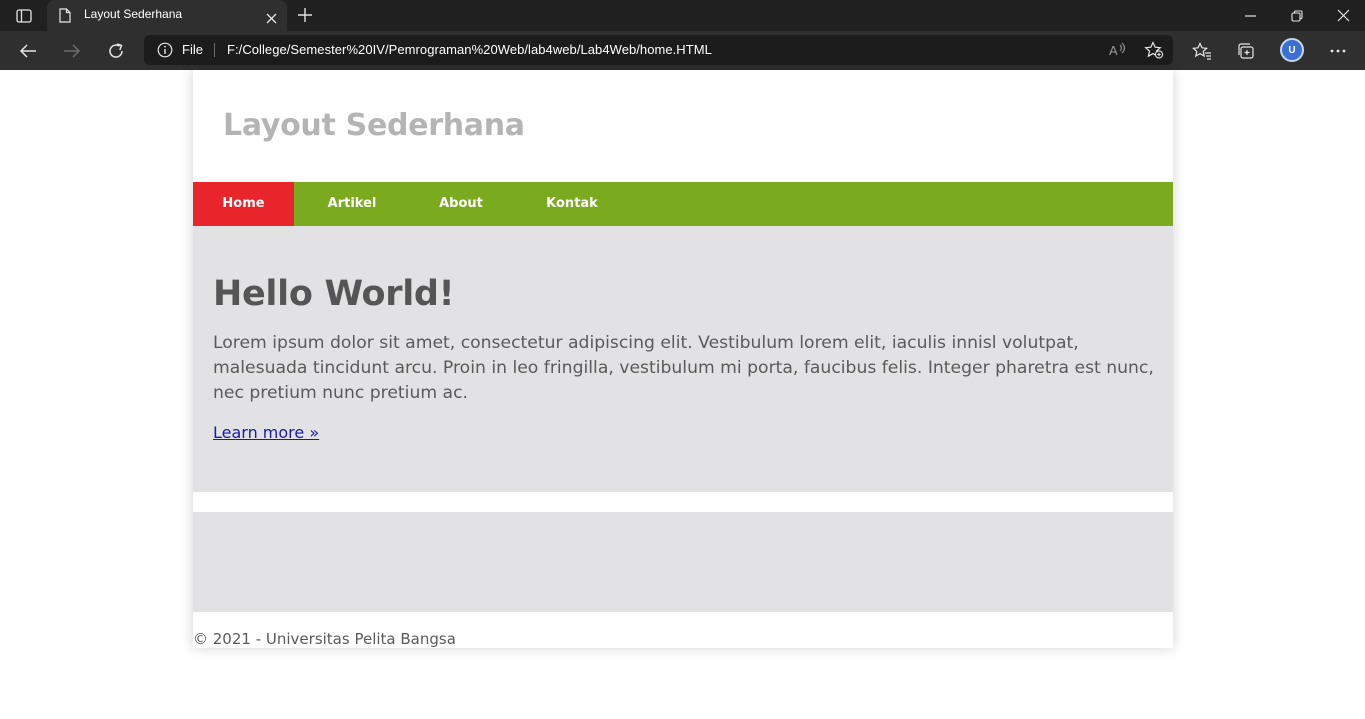 Image resolution: width=1365 pixels, height=719 pixels. What do you see at coordinates (271, 18) in the screenshot?
I see `close-tab-icon` at bounding box center [271, 18].